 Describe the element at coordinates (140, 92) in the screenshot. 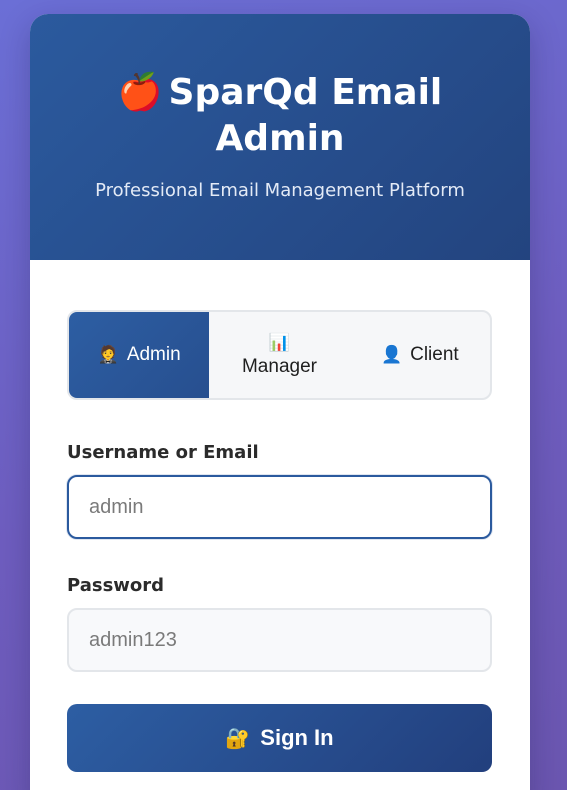

I see `apple-logo-icon: 🍎` at that location.